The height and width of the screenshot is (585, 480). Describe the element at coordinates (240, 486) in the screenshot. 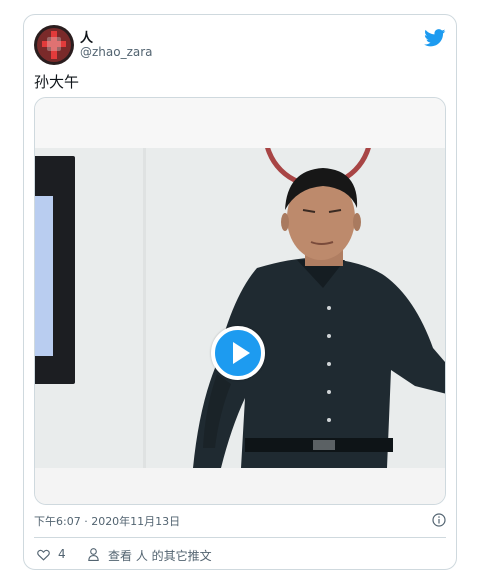

I see `video-bottom-bar` at that location.